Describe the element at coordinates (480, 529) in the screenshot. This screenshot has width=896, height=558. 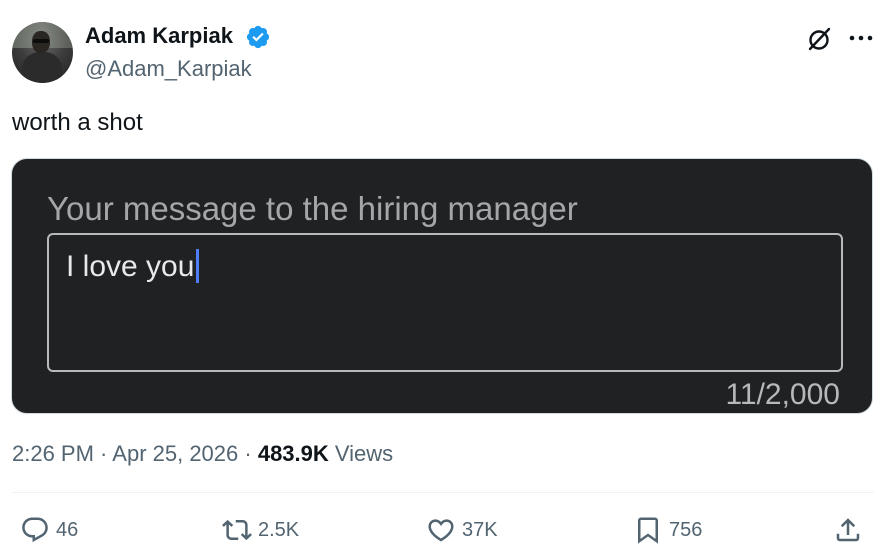
I see `like-count: 37K` at that location.